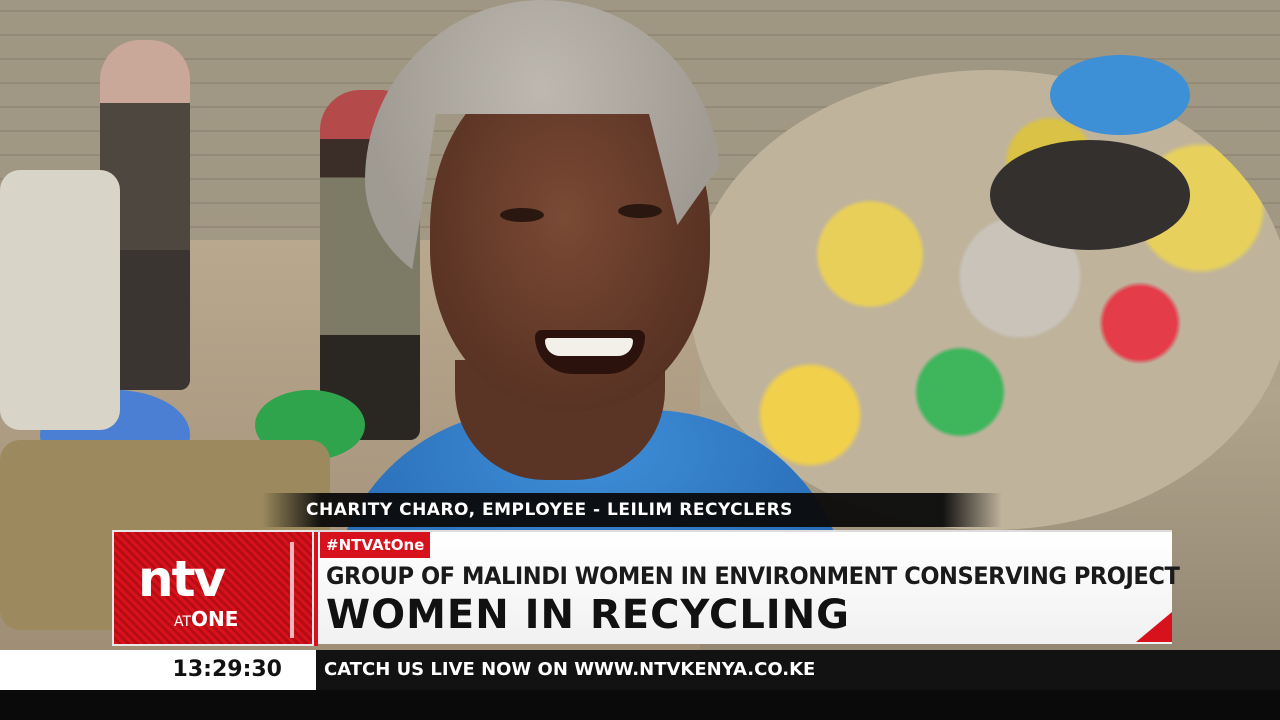  I want to click on ntv-logo: ntv ATONE, so click(213, 588).